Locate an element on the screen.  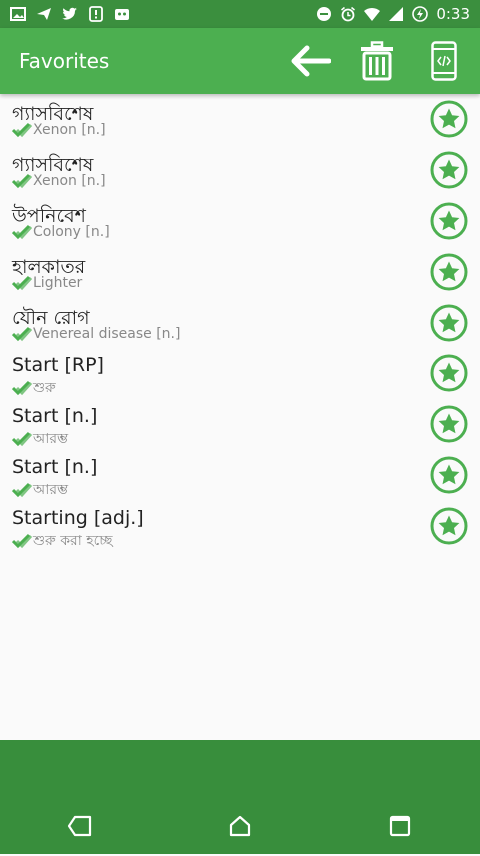
signal-icon is located at coordinates (396, 14).